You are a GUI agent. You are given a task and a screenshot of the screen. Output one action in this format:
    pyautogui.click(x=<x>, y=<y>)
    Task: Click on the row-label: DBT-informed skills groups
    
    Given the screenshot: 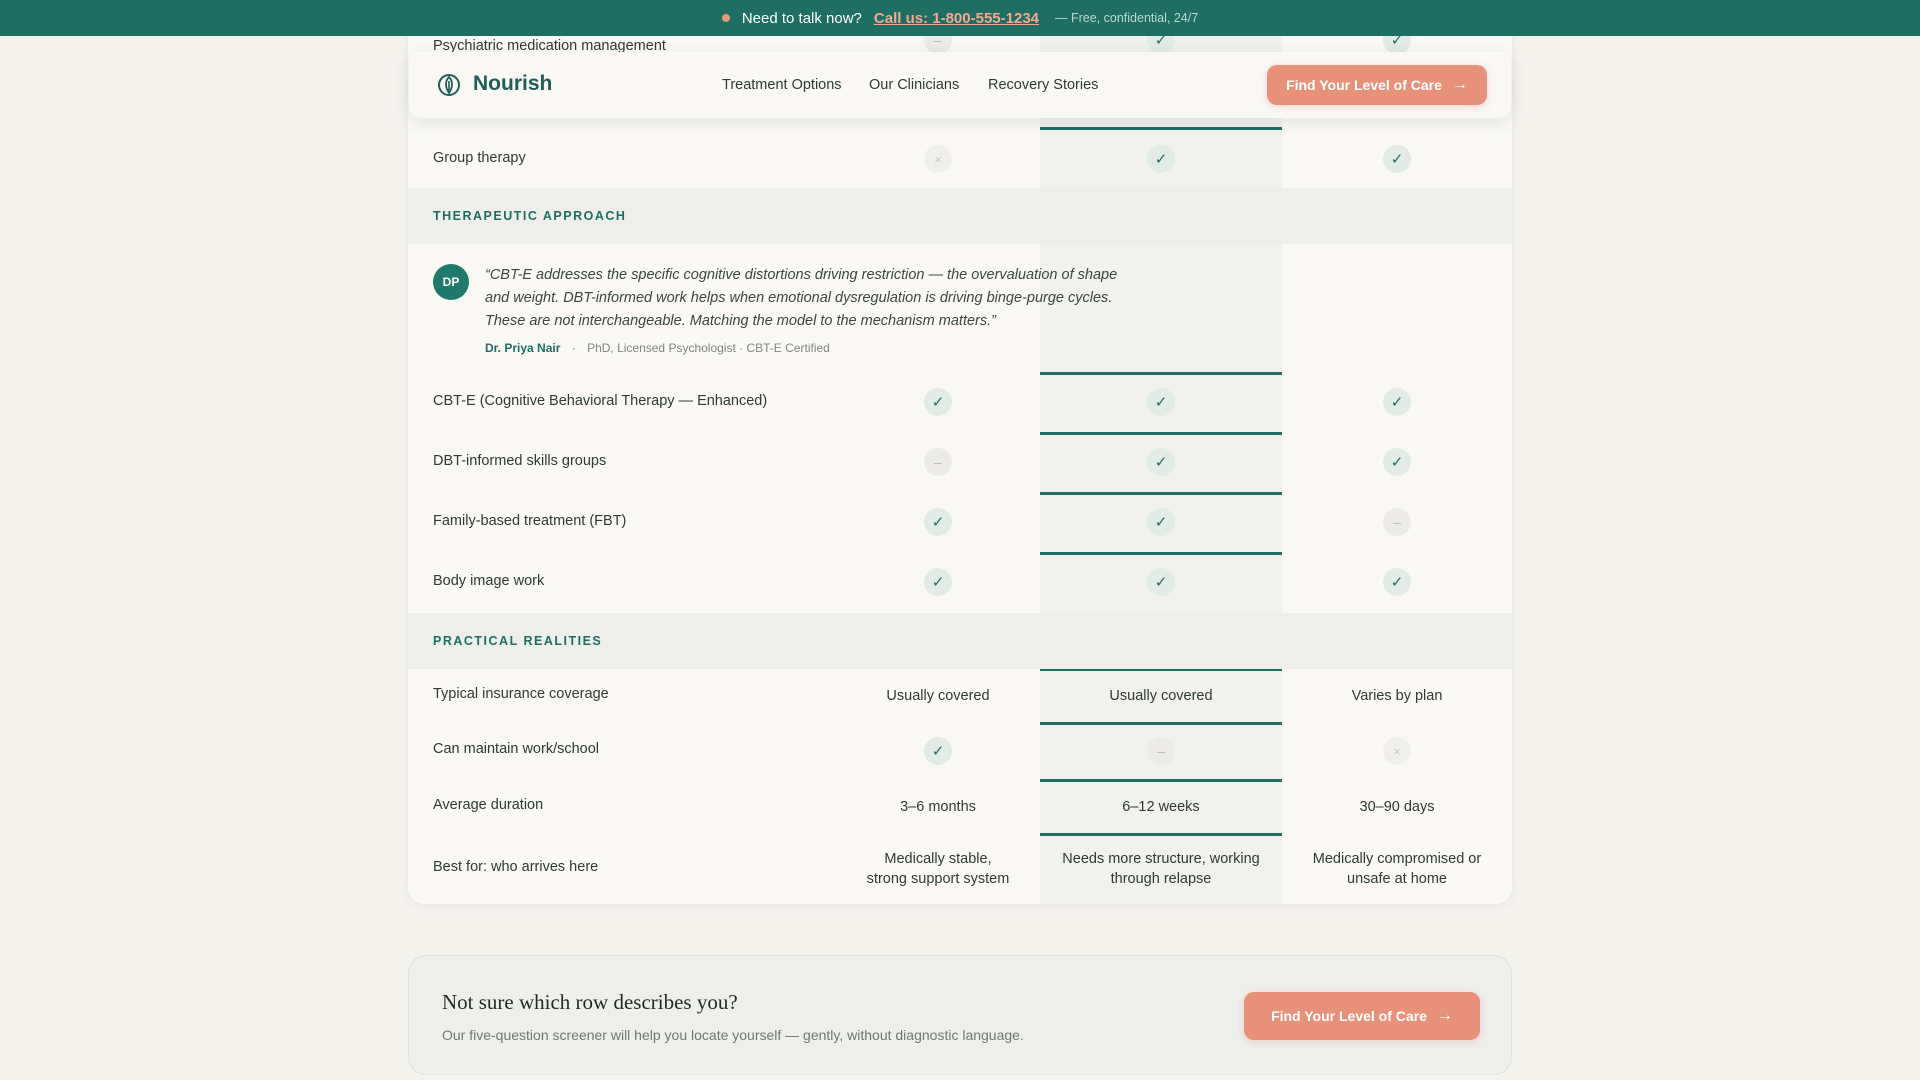 What is the action you would take?
    pyautogui.click(x=520, y=461)
    